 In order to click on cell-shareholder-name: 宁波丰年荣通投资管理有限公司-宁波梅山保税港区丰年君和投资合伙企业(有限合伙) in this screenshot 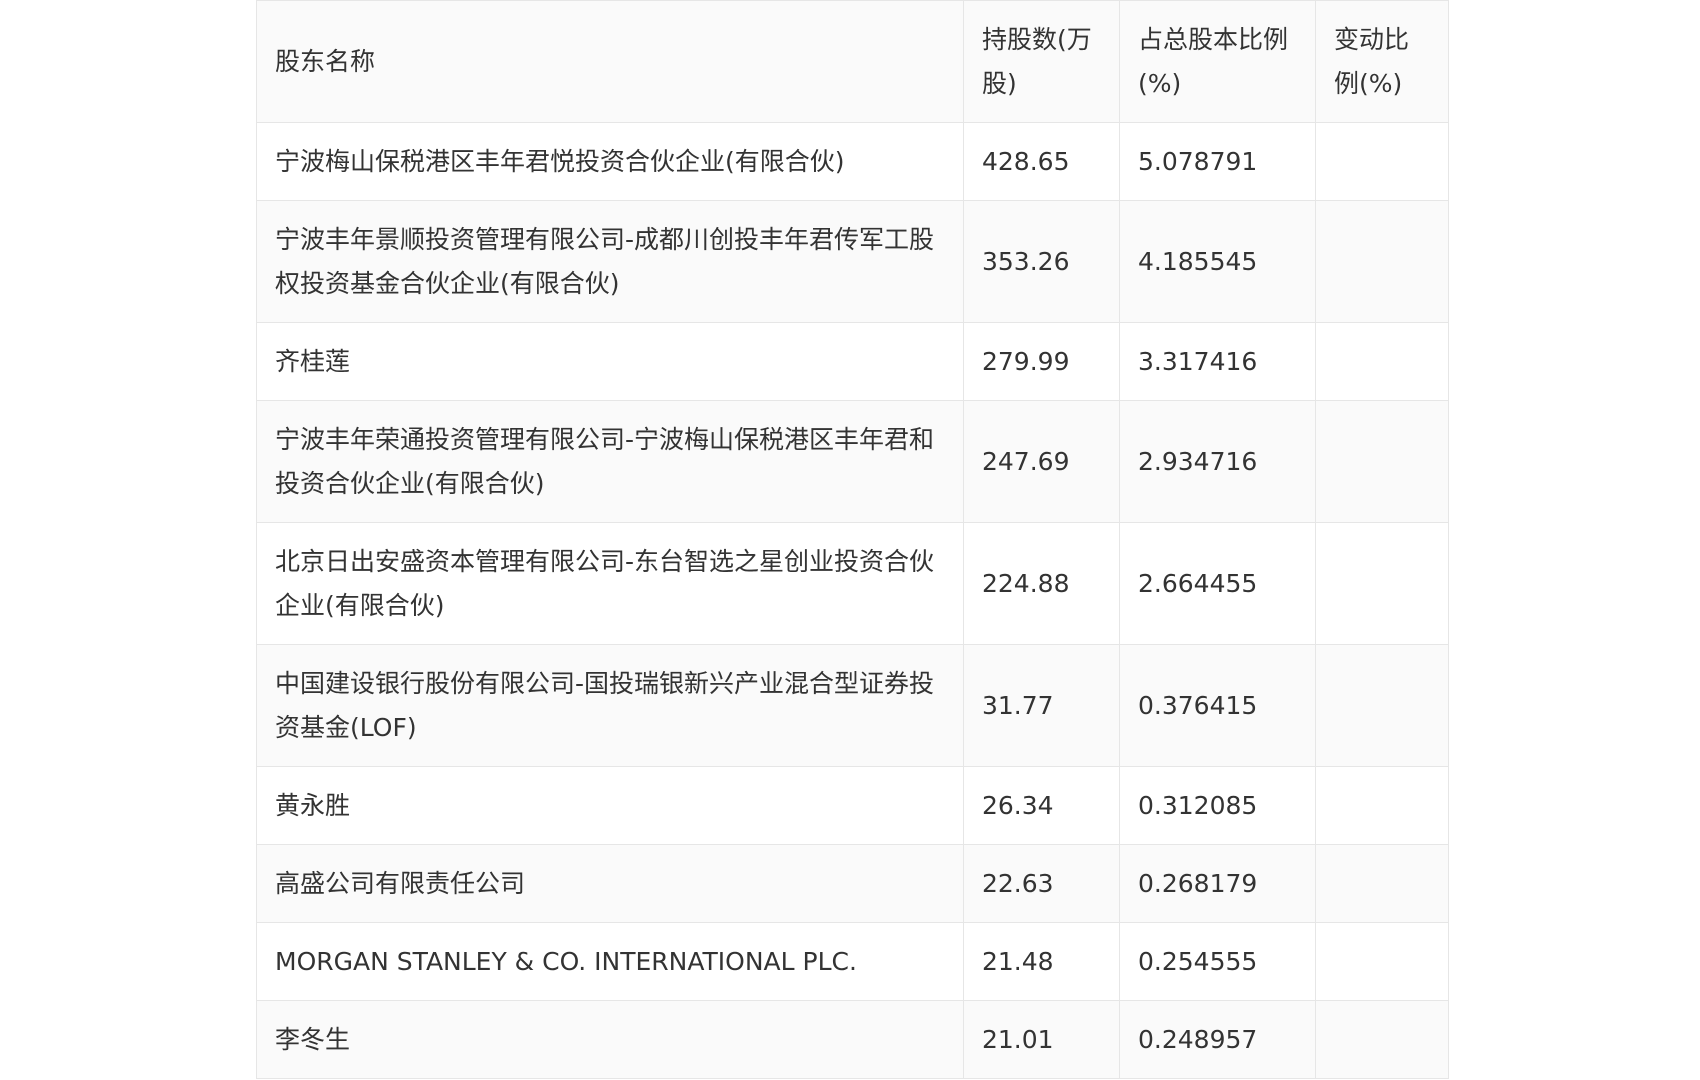, I will do `click(610, 461)`.